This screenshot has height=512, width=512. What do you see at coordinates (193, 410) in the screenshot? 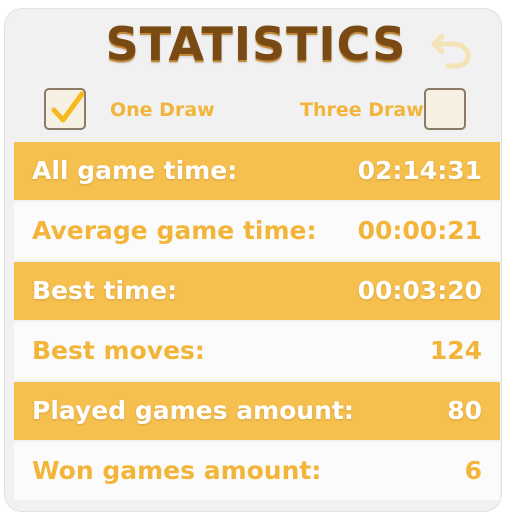
I see `stat-label: Played games amount:` at bounding box center [193, 410].